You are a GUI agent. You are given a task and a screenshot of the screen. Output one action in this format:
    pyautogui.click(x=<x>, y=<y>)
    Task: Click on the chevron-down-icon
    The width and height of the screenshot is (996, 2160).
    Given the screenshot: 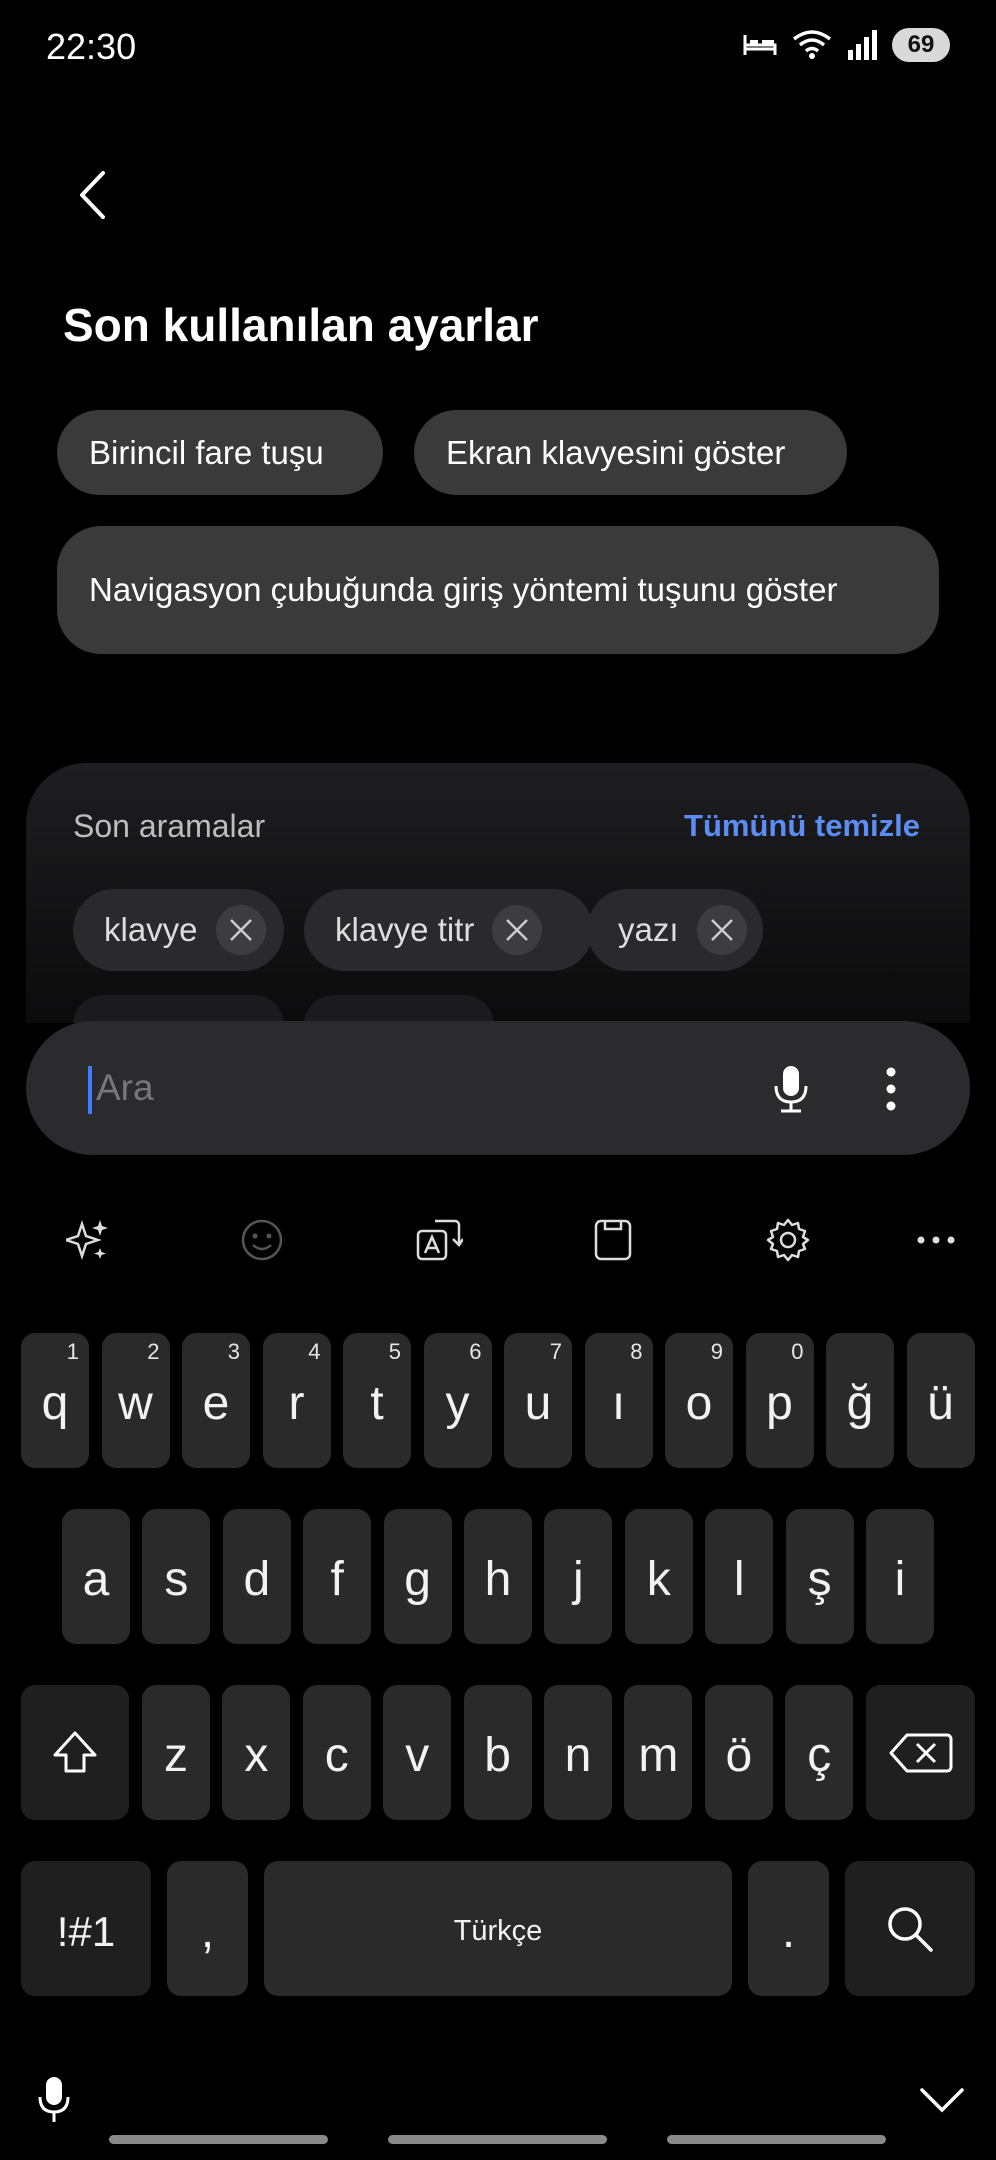 What is the action you would take?
    pyautogui.click(x=942, y=2100)
    